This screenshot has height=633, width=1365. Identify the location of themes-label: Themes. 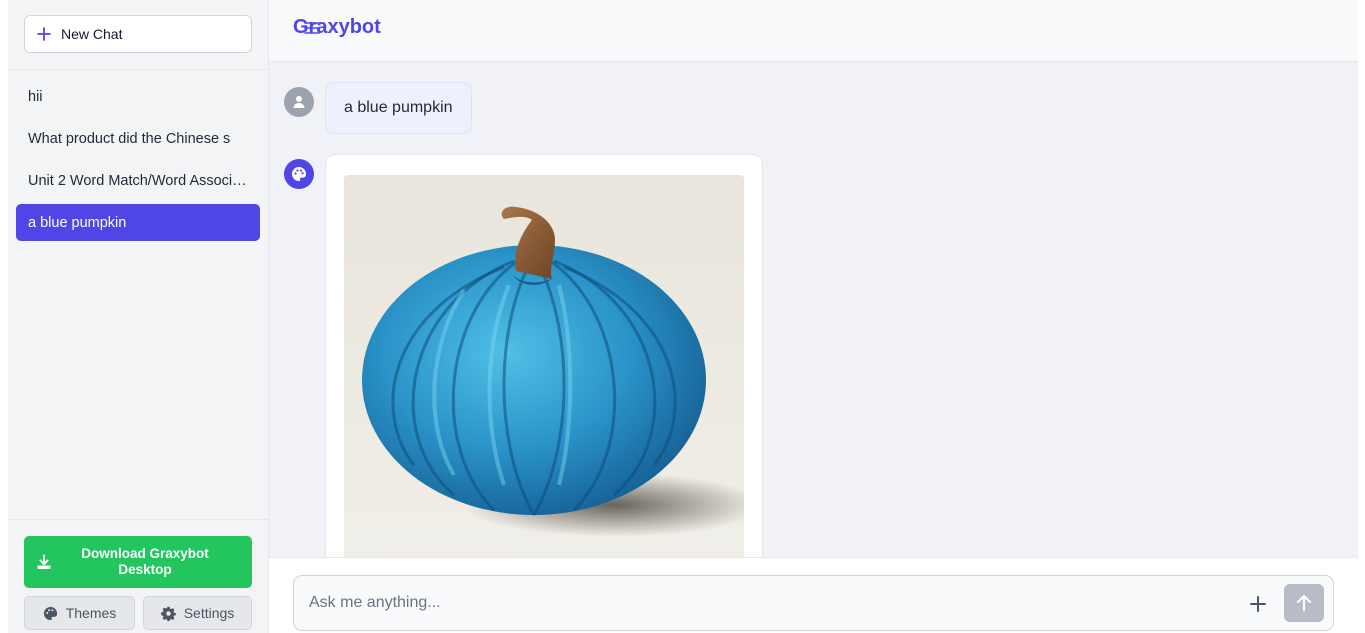
(91, 613).